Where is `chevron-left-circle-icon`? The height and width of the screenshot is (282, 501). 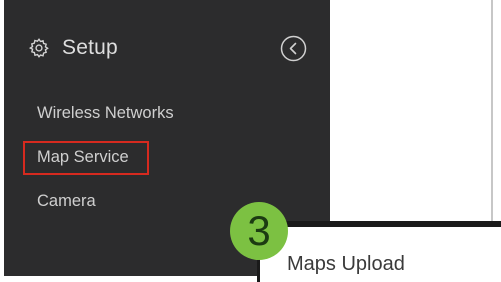
chevron-left-circle-icon is located at coordinates (293, 48).